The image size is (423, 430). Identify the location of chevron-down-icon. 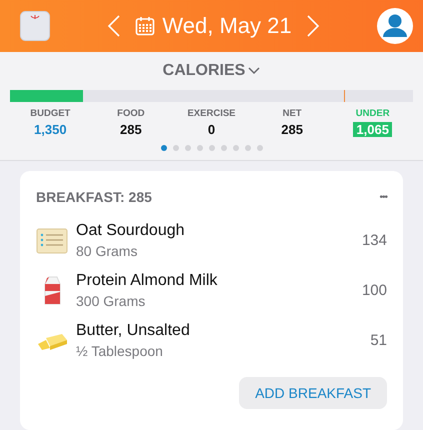
(254, 70).